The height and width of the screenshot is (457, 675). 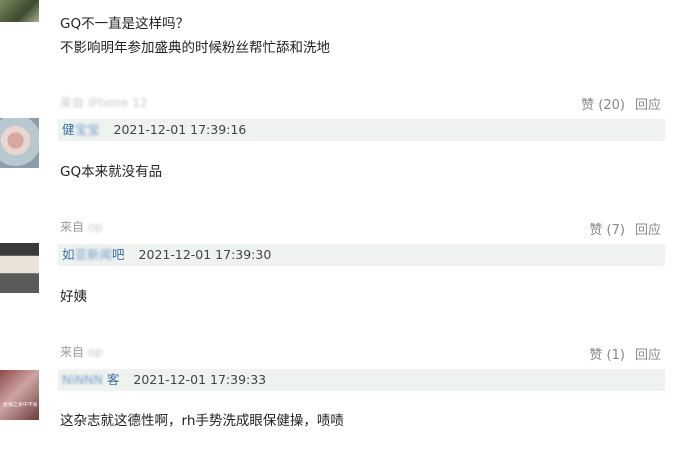 I want to click on comment-text: GQ不一直是这样吗？, so click(x=125, y=24).